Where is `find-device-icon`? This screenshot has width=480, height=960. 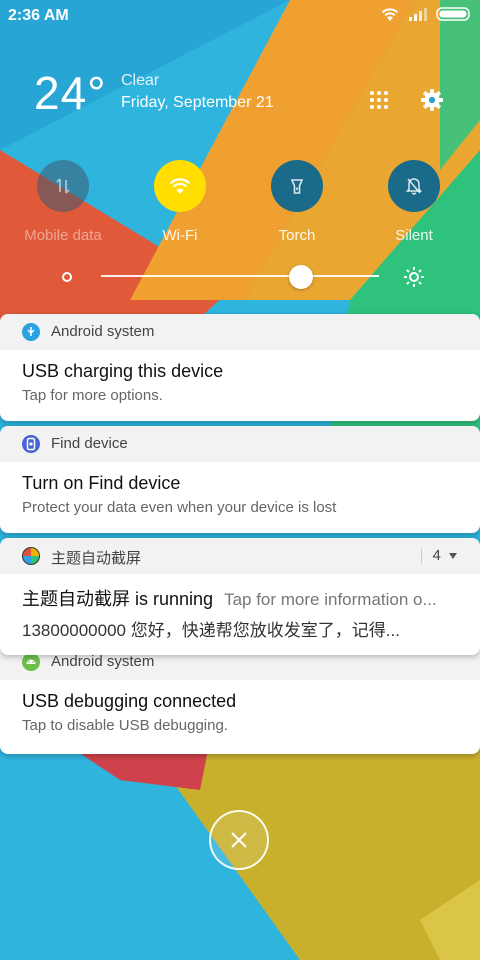 find-device-icon is located at coordinates (31, 444).